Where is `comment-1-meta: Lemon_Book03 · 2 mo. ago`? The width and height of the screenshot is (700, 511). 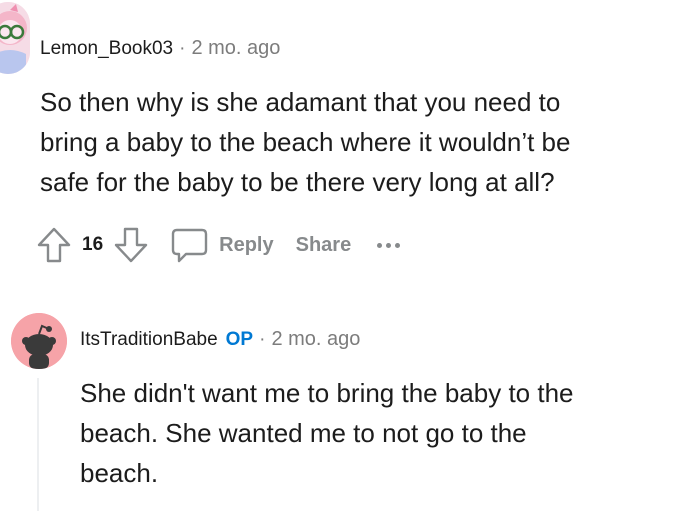
comment-1-meta: Lemon_Book03 · 2 mo. ago is located at coordinates (160, 48).